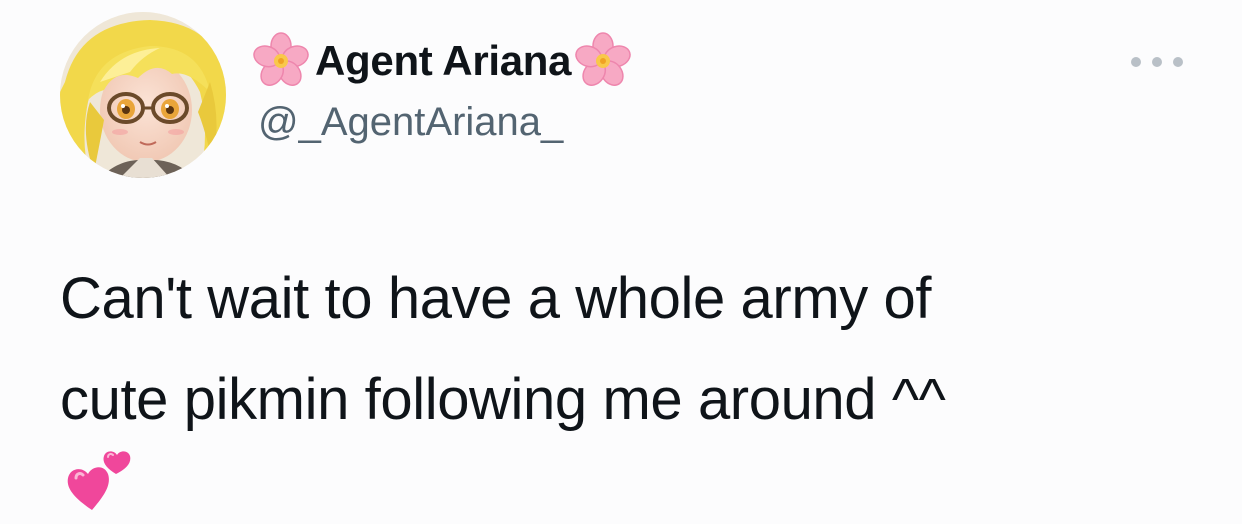 This screenshot has height=524, width=1242. Describe the element at coordinates (503, 399) in the screenshot. I see `tweet-text-line: cute pikmin following me around ^^` at that location.